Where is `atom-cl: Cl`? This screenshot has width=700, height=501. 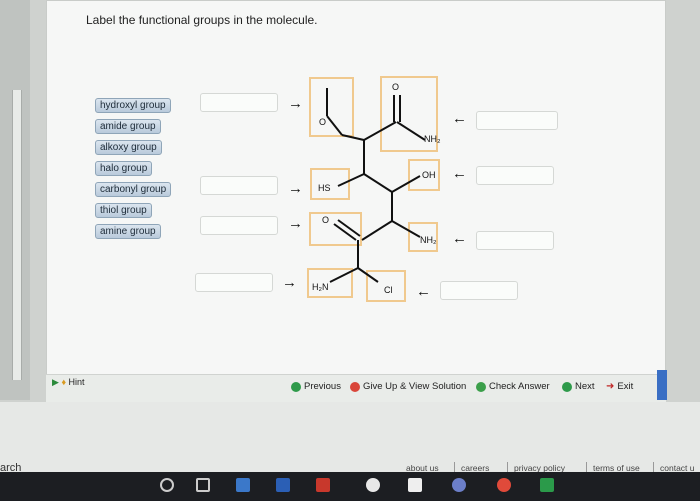 atom-cl: Cl is located at coordinates (388, 290).